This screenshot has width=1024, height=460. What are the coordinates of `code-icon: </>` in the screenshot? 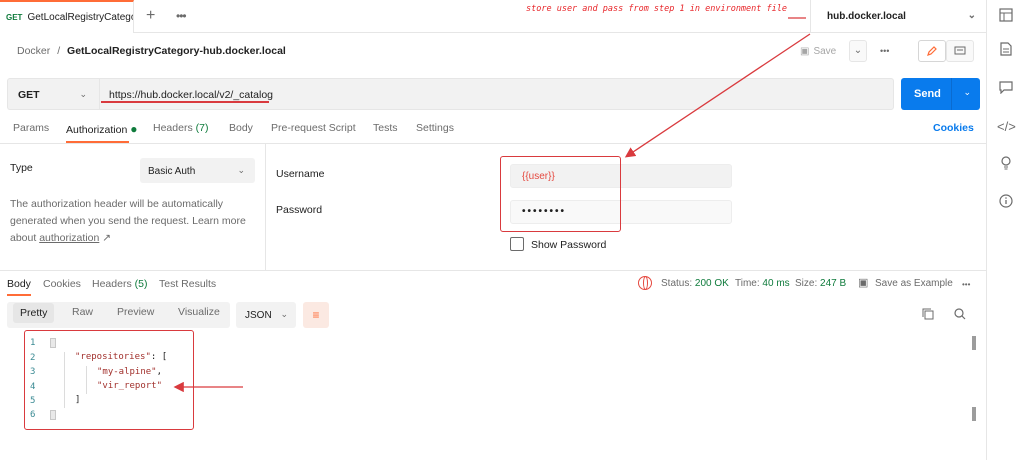 It's located at (1006, 127).